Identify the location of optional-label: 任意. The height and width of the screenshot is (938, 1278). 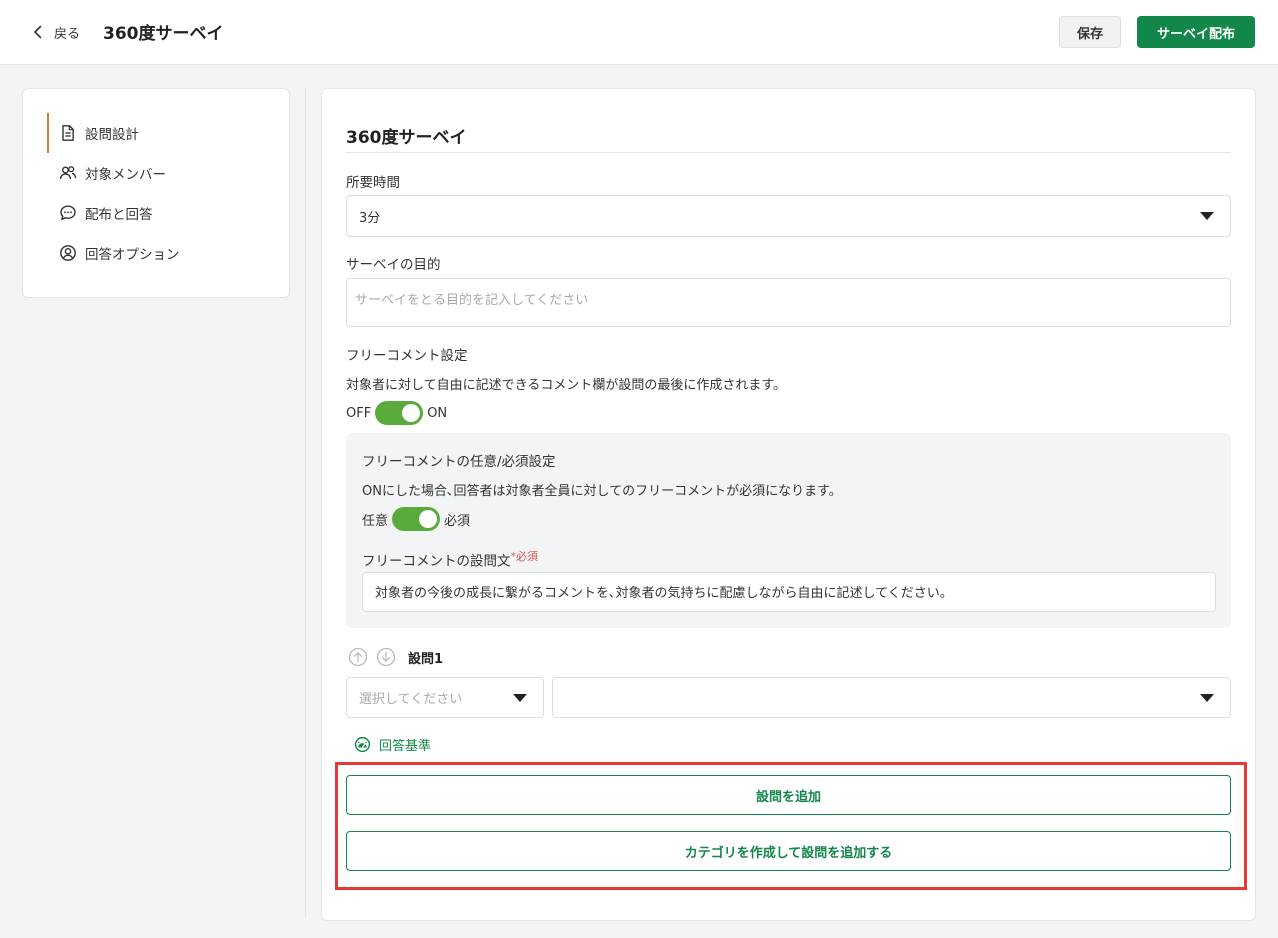
(375, 521).